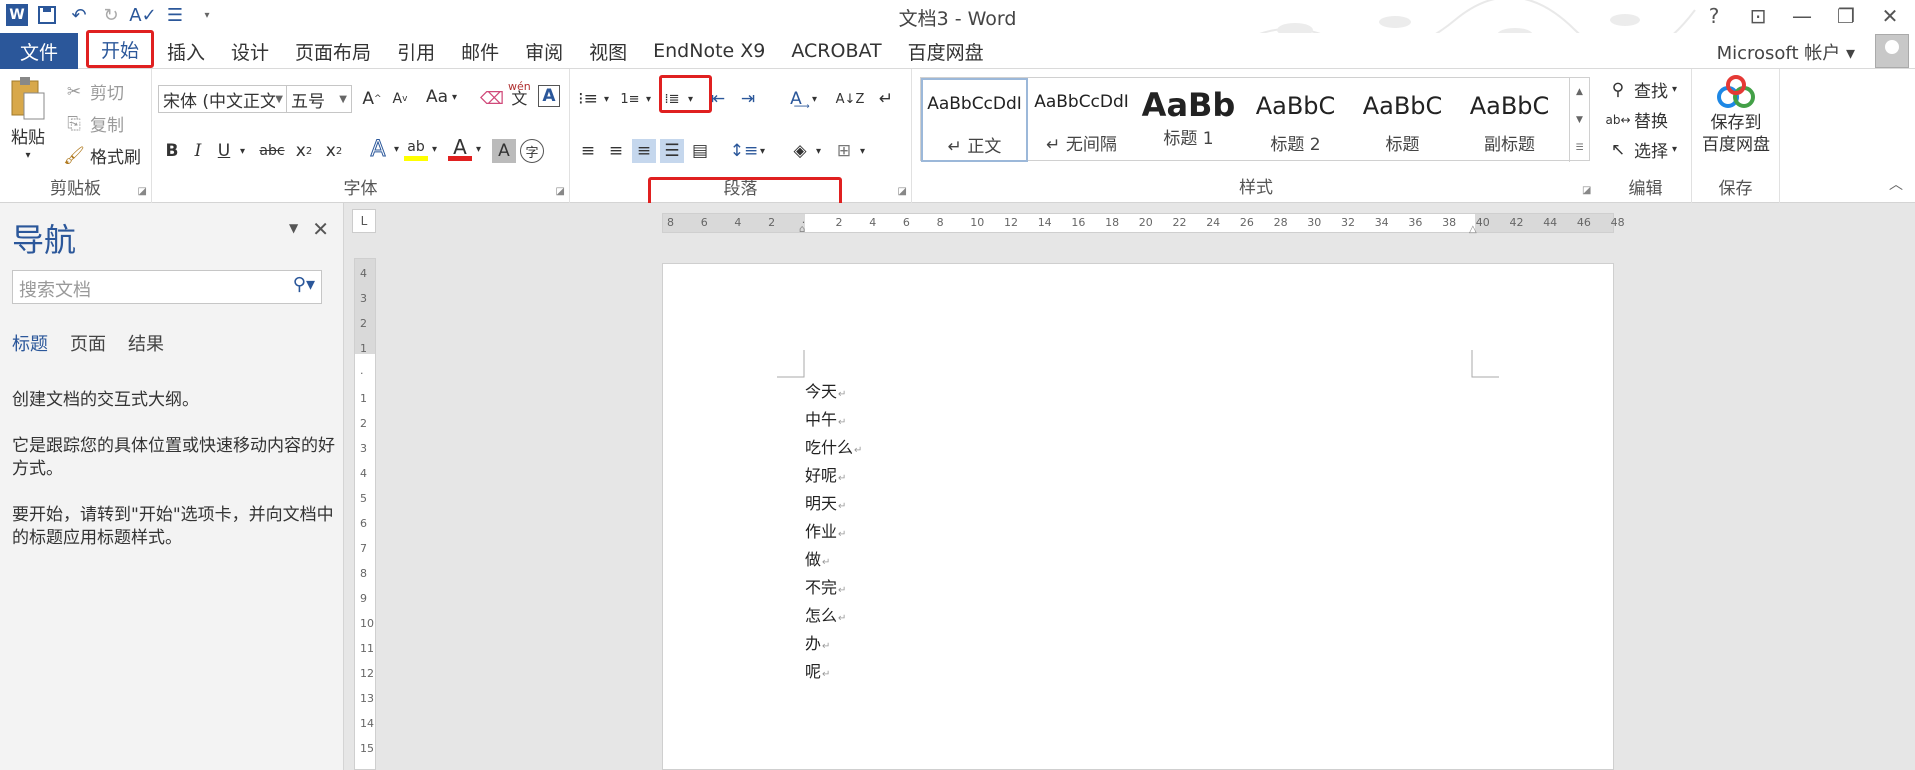  What do you see at coordinates (146, 343) in the screenshot?
I see `tab-results: 结果` at bounding box center [146, 343].